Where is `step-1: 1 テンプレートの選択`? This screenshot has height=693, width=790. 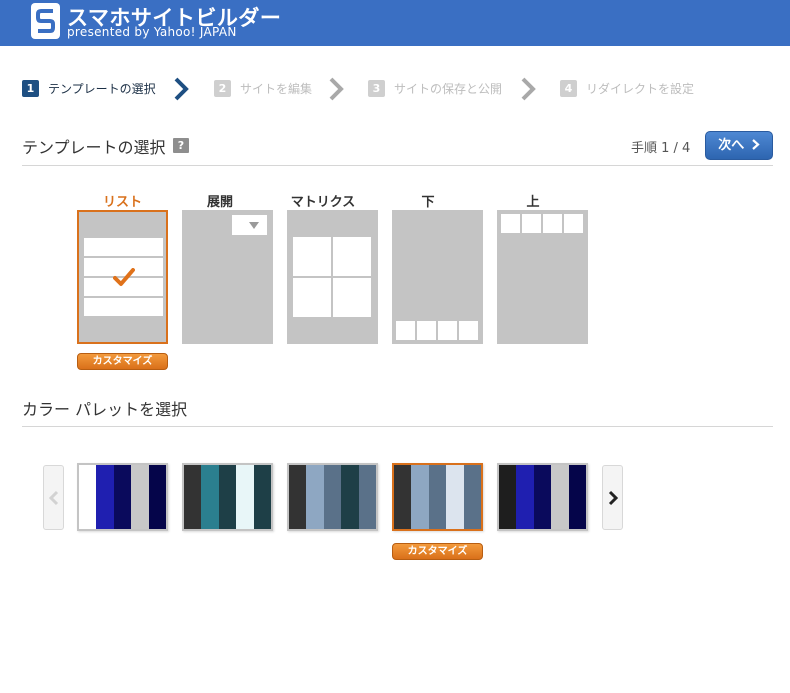 step-1: 1 テンプレートの選択 is located at coordinates (89, 88).